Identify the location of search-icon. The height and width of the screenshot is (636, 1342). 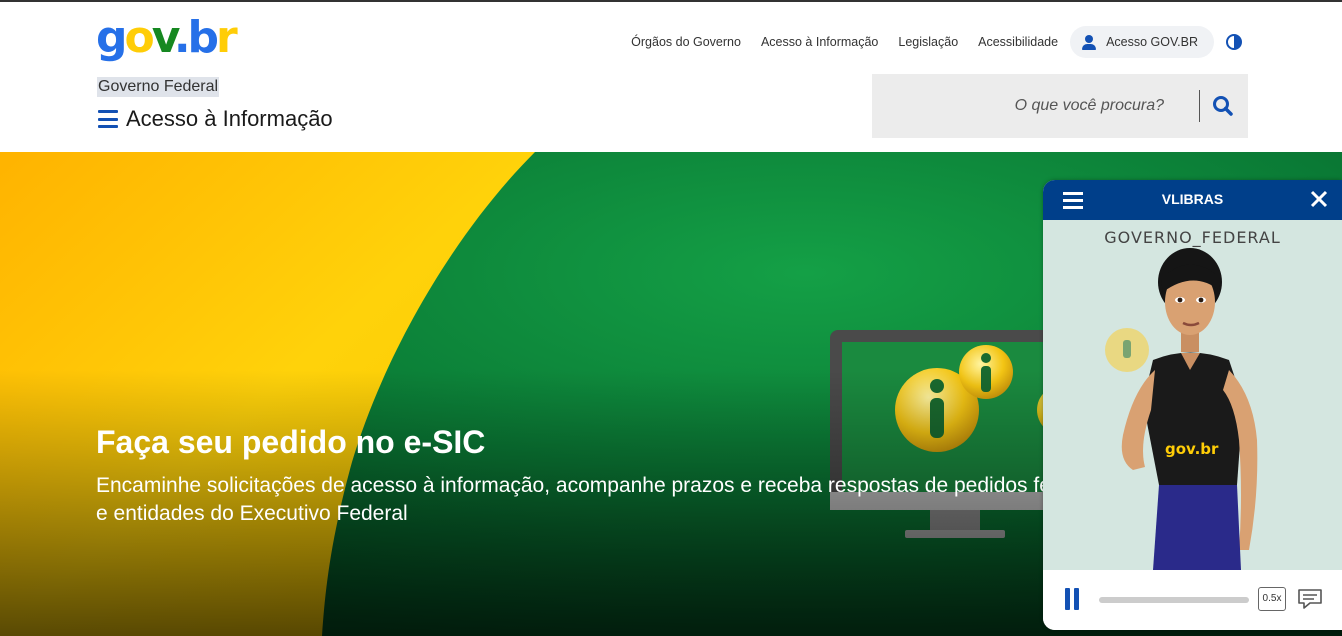
(1223, 106).